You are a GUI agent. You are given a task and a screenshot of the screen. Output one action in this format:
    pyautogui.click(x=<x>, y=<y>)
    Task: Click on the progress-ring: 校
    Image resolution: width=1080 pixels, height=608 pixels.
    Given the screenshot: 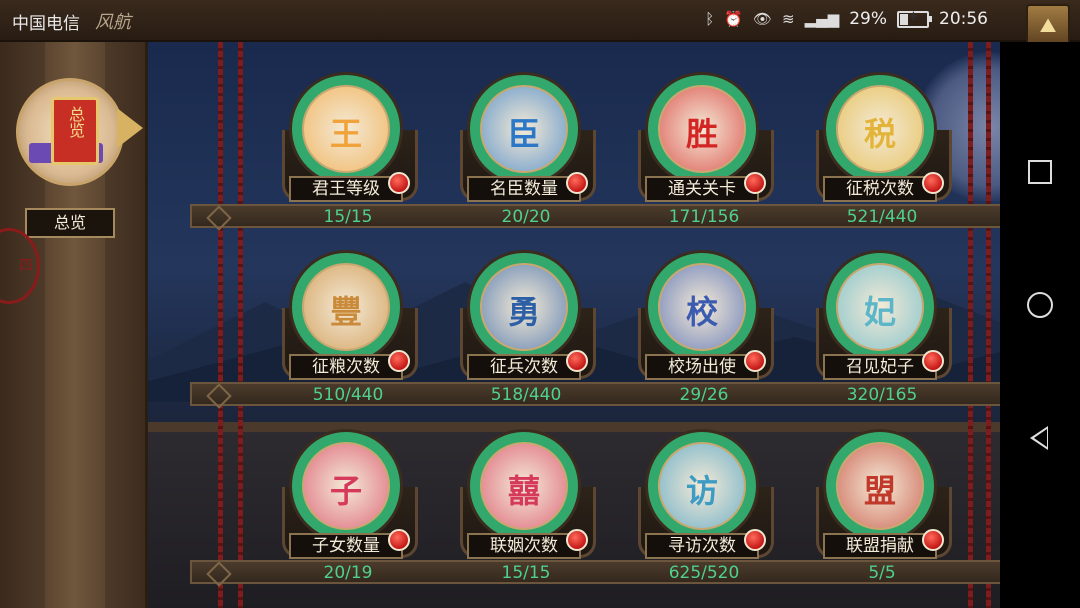 What is the action you would take?
    pyautogui.click(x=702, y=307)
    